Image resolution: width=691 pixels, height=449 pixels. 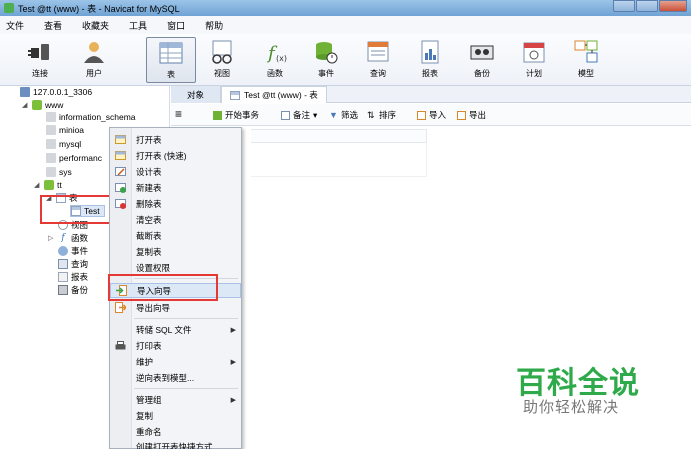 I want to click on toolbar-user-button: 用户, so click(x=94, y=60).